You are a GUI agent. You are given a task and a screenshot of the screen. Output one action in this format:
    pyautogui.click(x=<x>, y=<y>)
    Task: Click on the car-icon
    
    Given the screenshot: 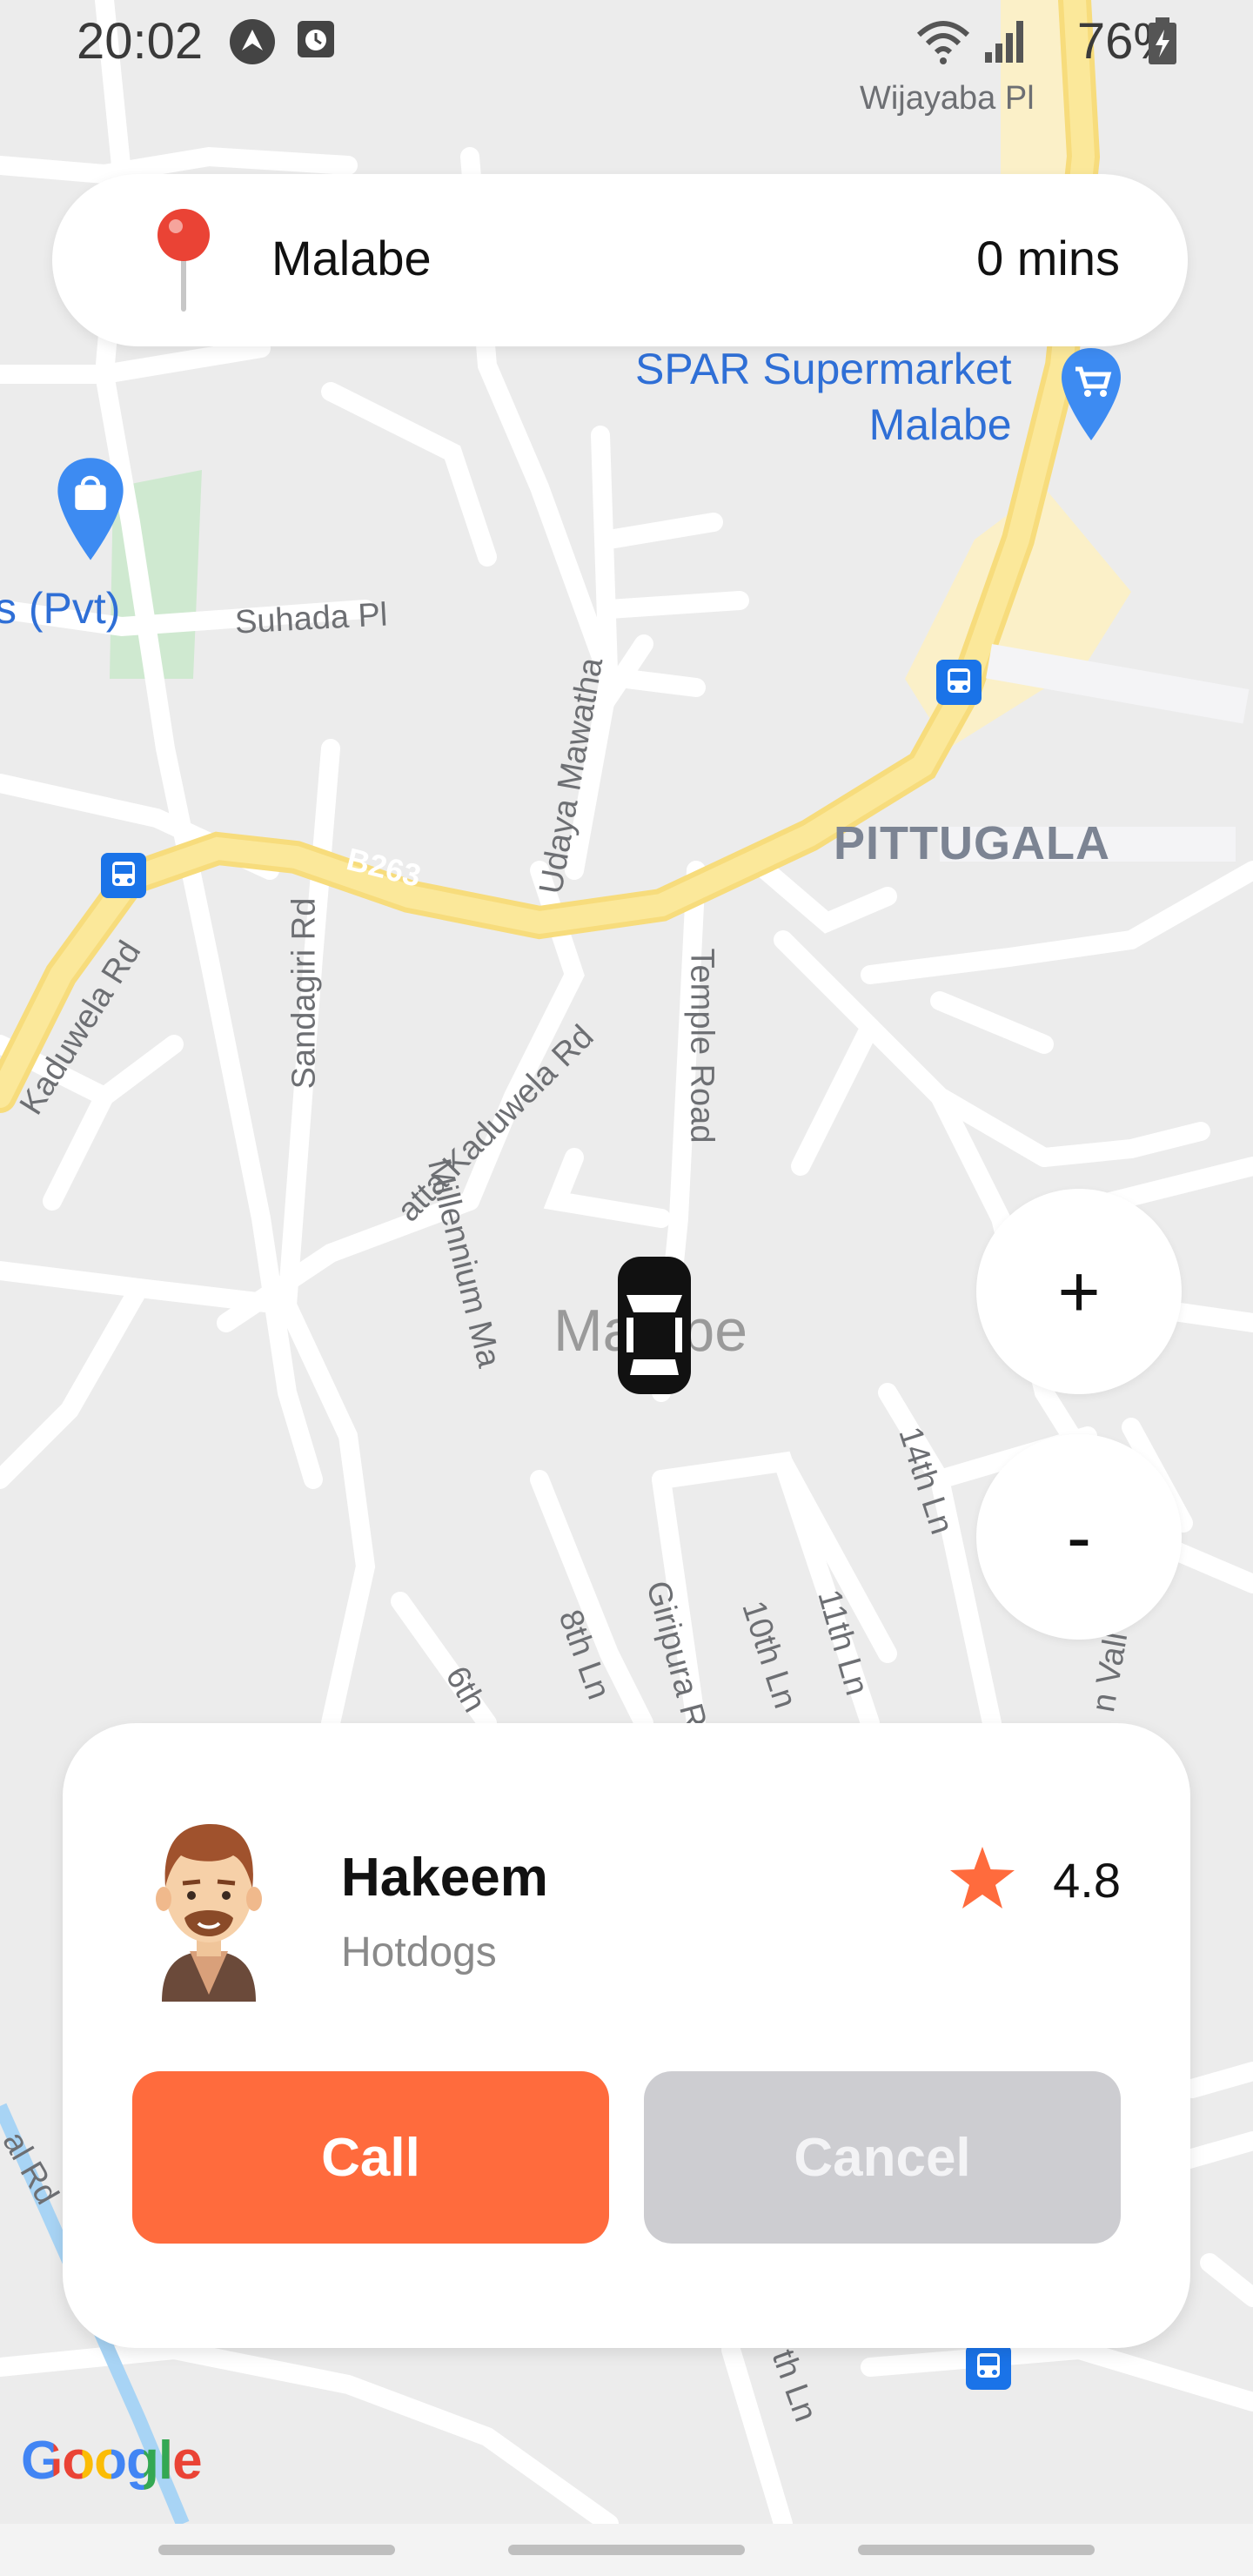 What is the action you would take?
    pyautogui.click(x=654, y=1325)
    